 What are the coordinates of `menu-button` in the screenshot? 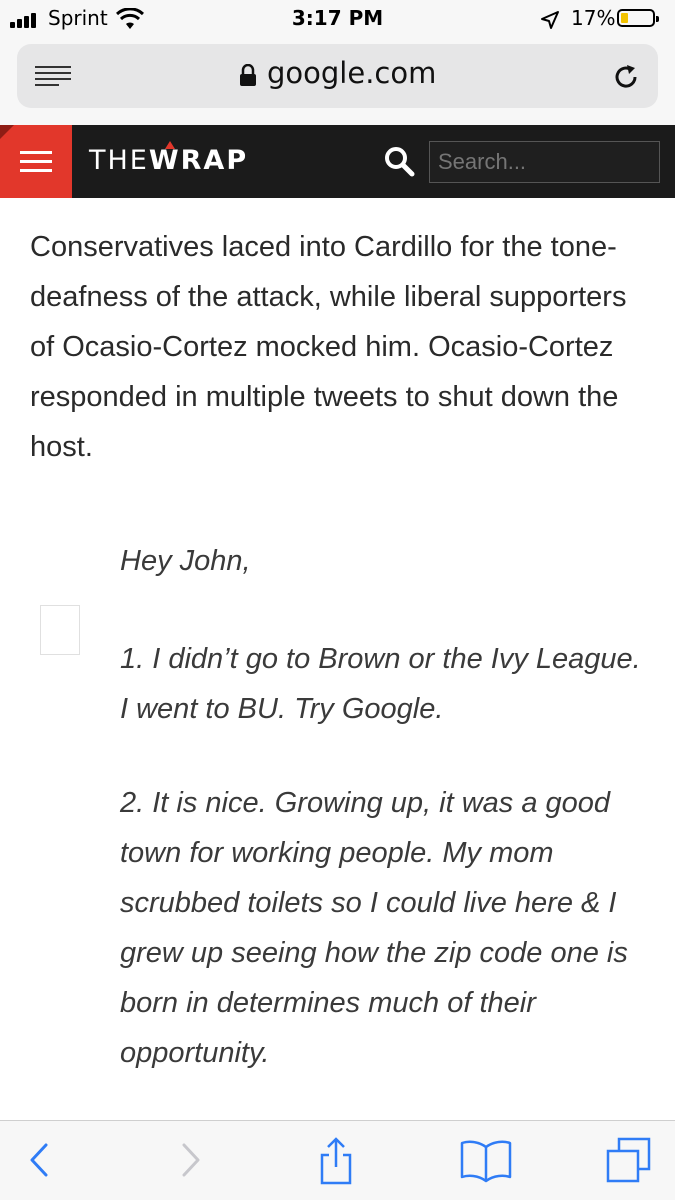 It's located at (36, 161).